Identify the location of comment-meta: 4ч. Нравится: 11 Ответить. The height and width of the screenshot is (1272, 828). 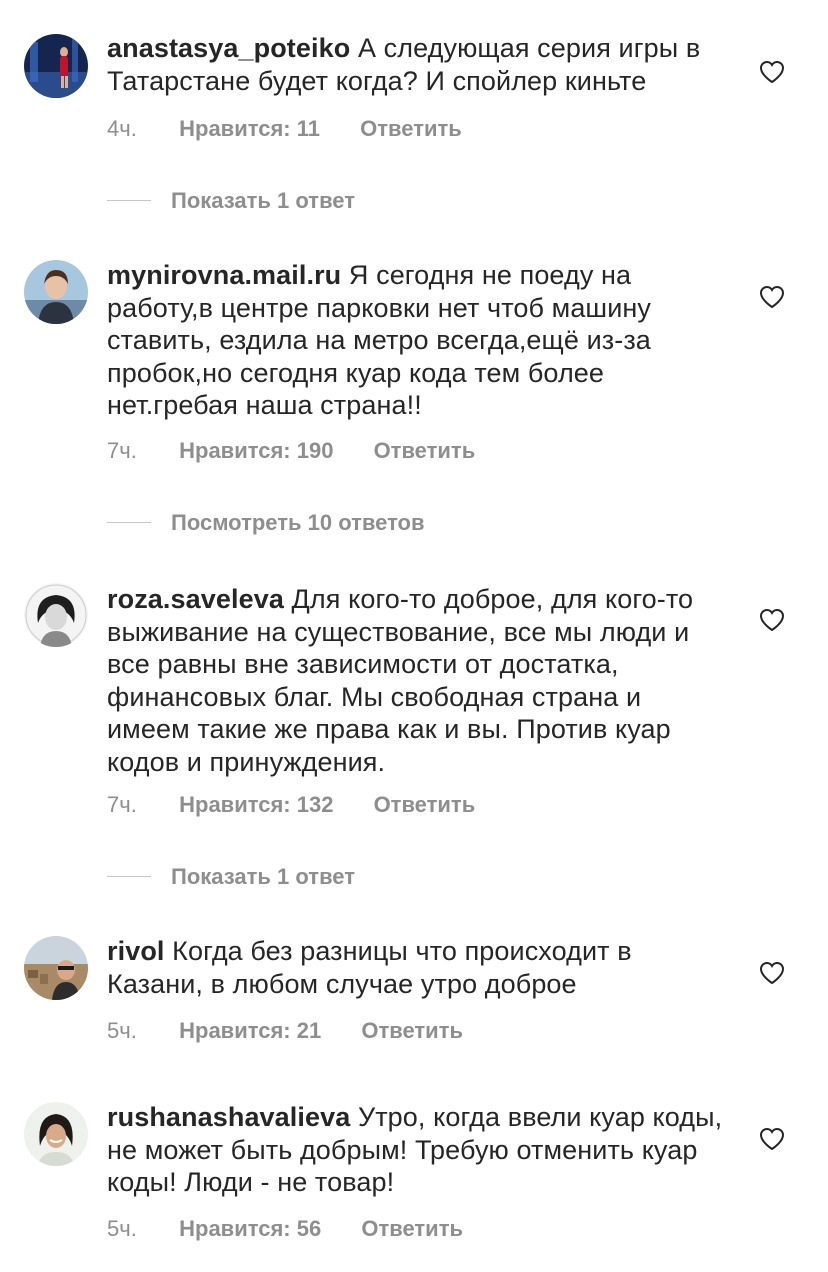
(284, 129).